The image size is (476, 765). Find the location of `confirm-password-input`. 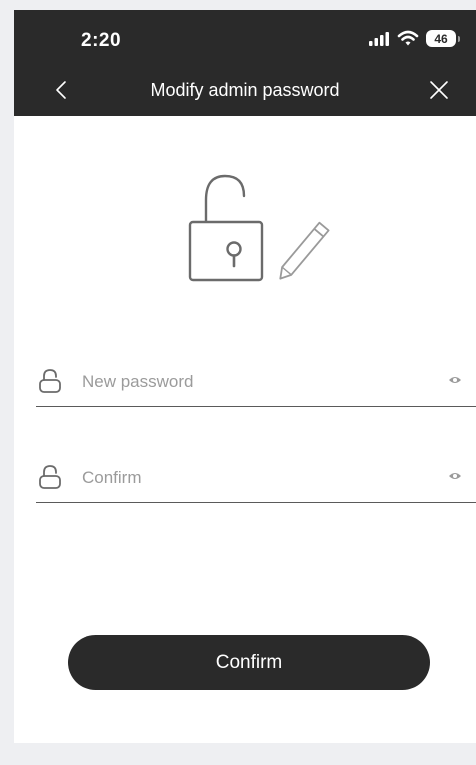

confirm-password-input is located at coordinates (257, 478).